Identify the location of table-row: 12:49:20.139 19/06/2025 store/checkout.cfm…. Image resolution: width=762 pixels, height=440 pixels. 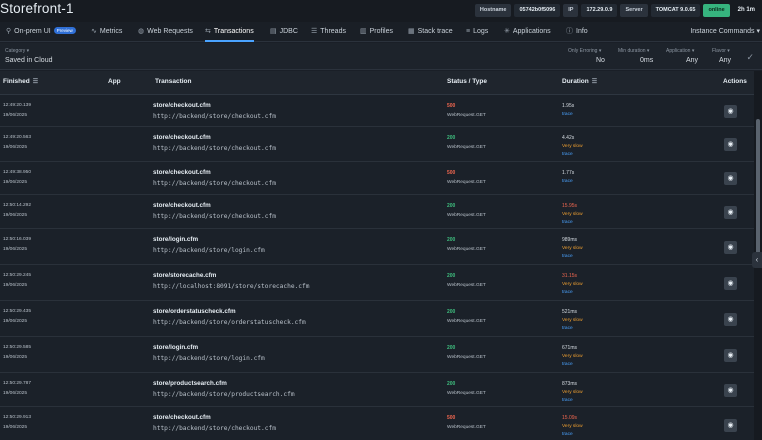
(377, 111).